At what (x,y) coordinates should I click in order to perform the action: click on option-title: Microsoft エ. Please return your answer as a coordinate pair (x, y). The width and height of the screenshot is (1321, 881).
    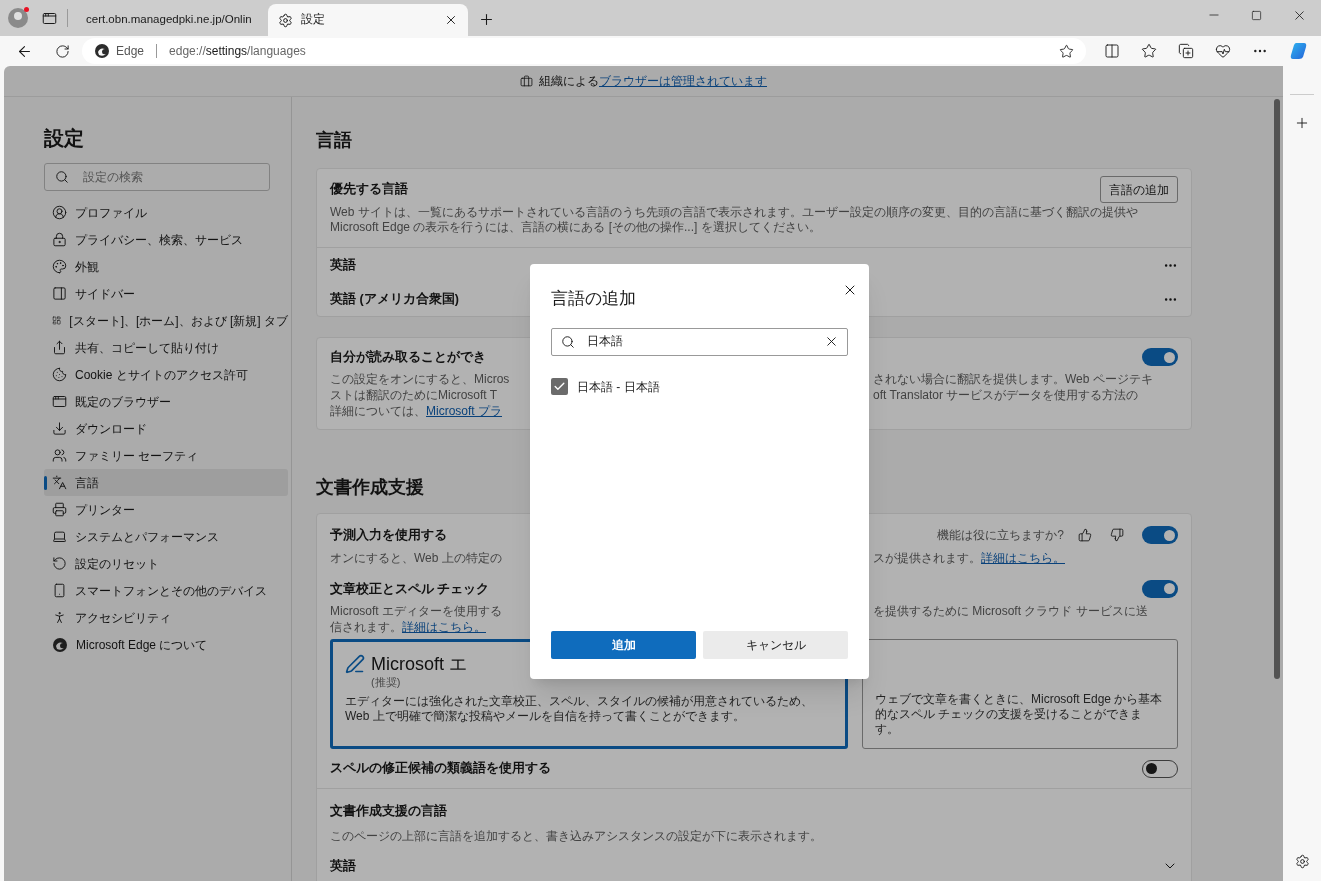
    Looking at the image, I should click on (419, 664).